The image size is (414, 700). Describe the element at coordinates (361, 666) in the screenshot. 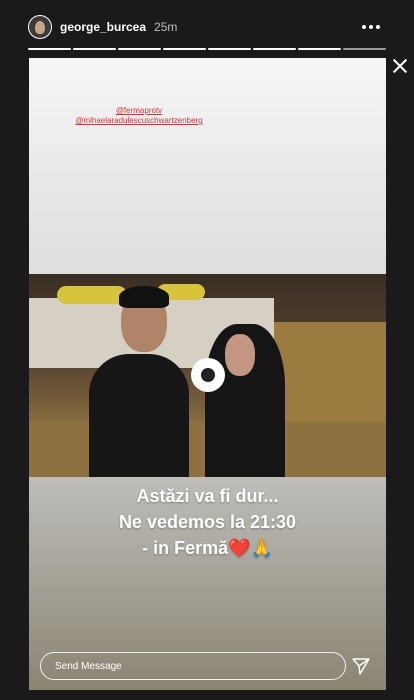

I see `send-icon` at that location.